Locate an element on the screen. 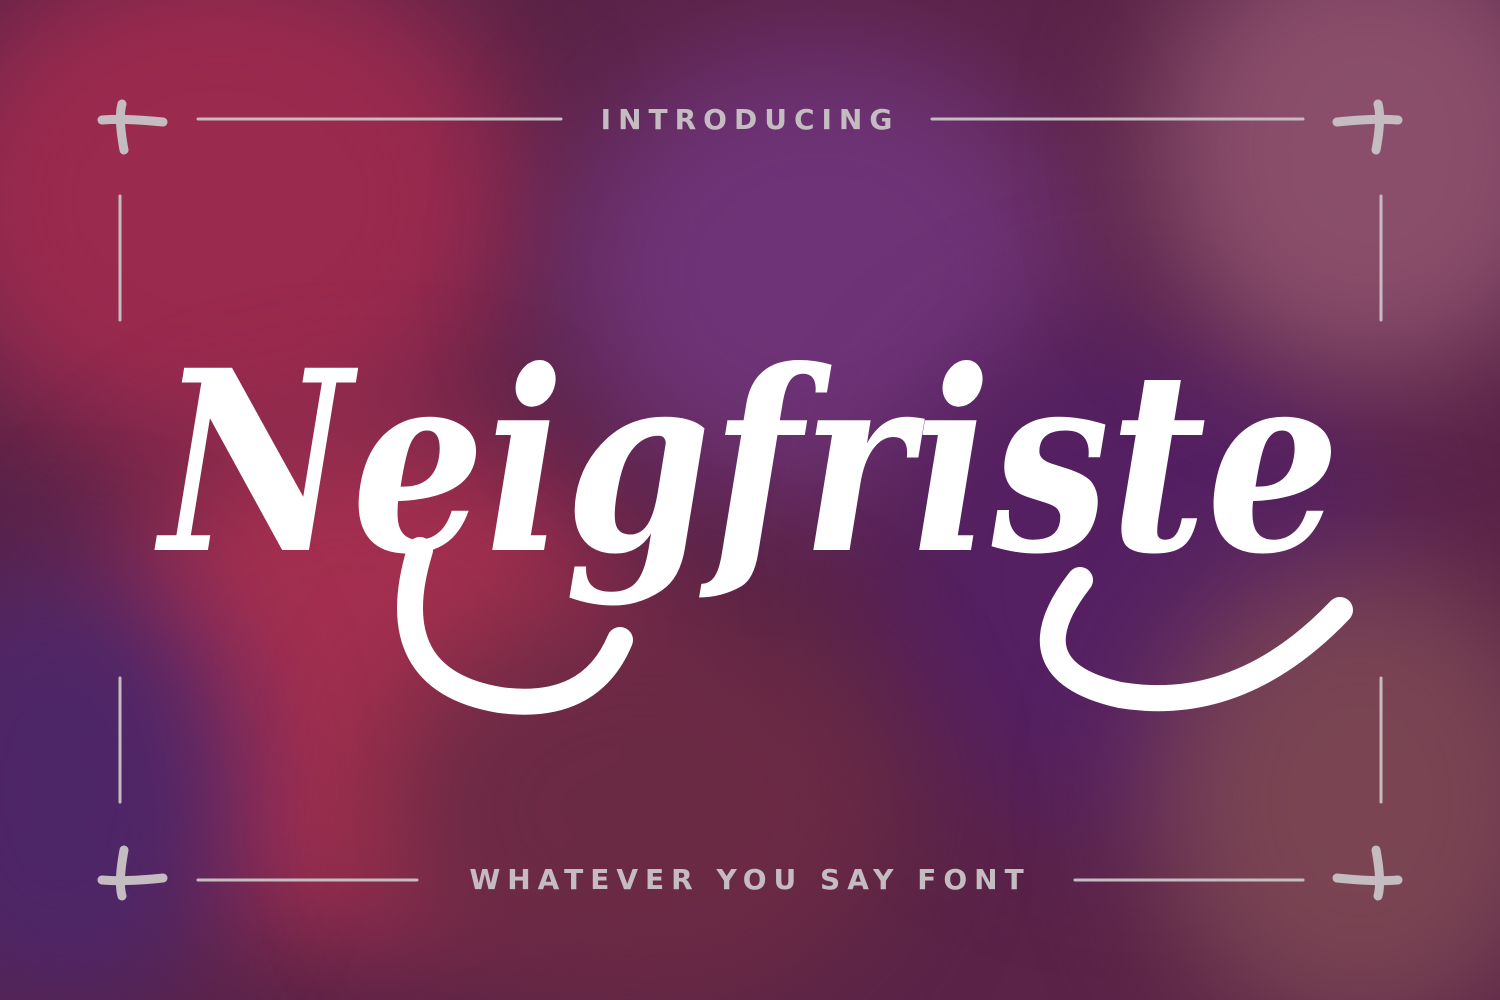 The image size is (1500, 1000). tagline-heading: WHATEVER YOU SAY FONT is located at coordinates (750, 879).